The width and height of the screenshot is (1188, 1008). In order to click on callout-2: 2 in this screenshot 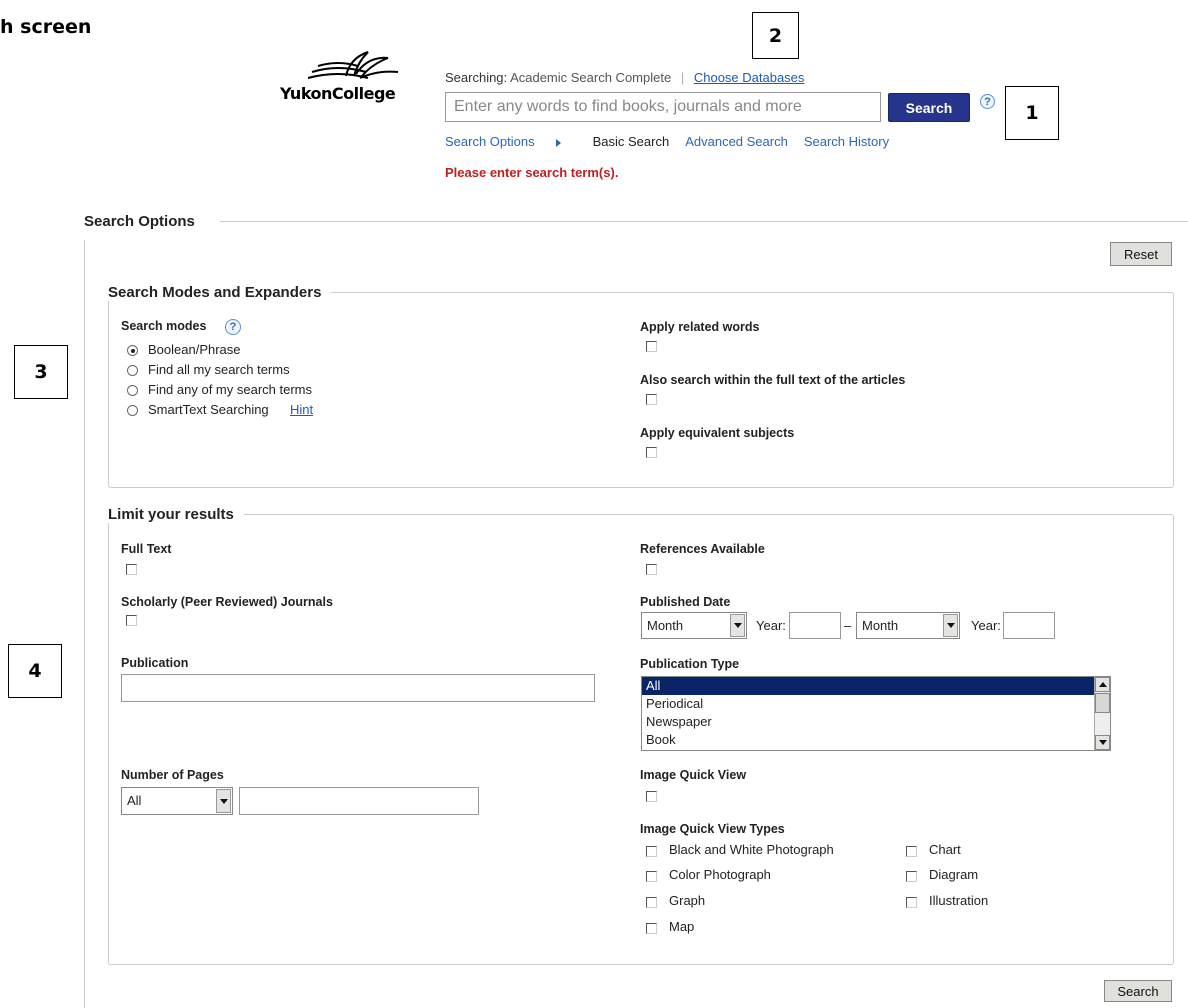, I will do `click(775, 35)`.